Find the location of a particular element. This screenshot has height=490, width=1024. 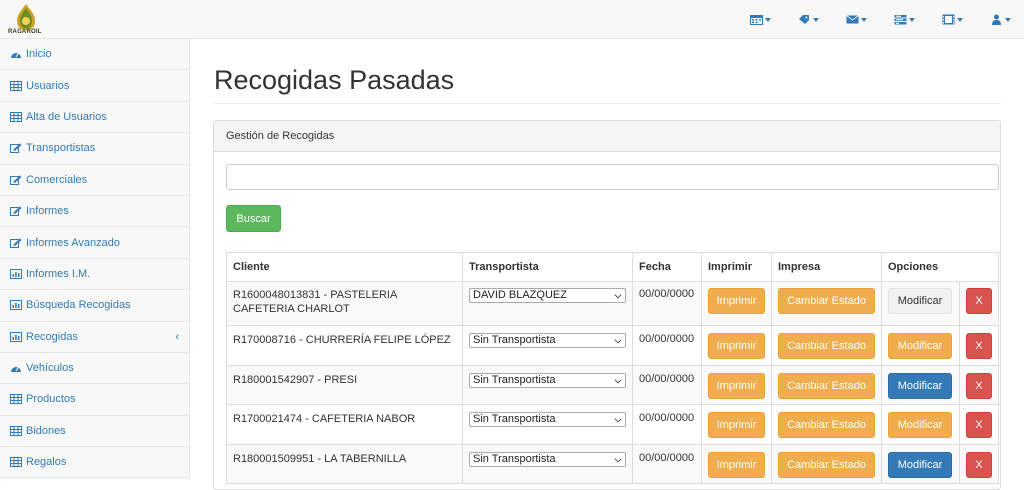

edit-icon is located at coordinates (16, 243).